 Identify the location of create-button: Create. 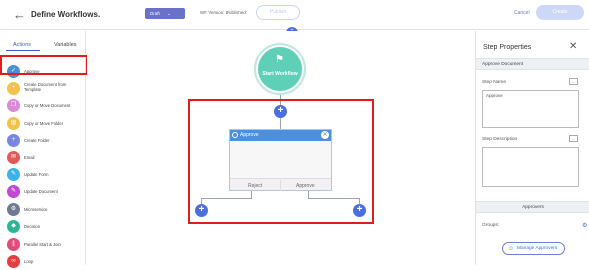
(560, 12).